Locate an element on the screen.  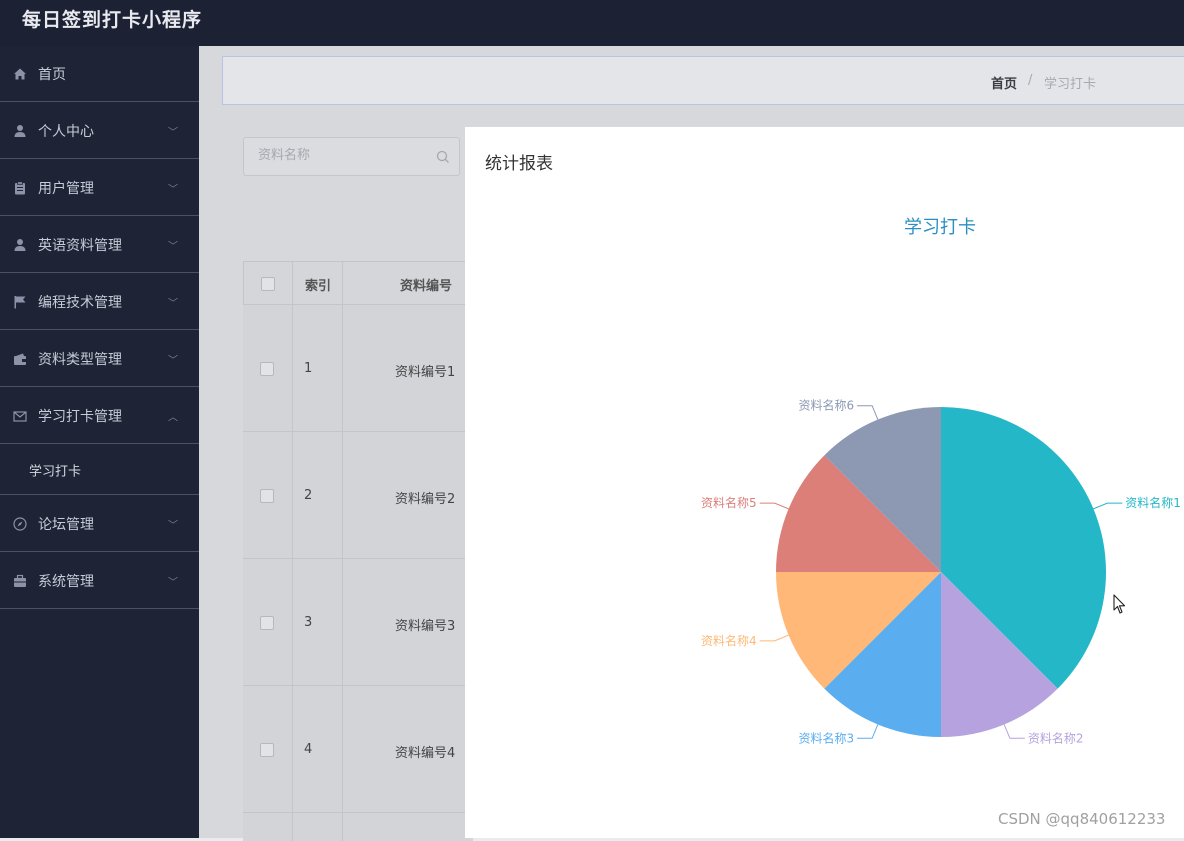
sidebar-item-material-types: 资料类型管理 ﹀ is located at coordinates (99, 359).